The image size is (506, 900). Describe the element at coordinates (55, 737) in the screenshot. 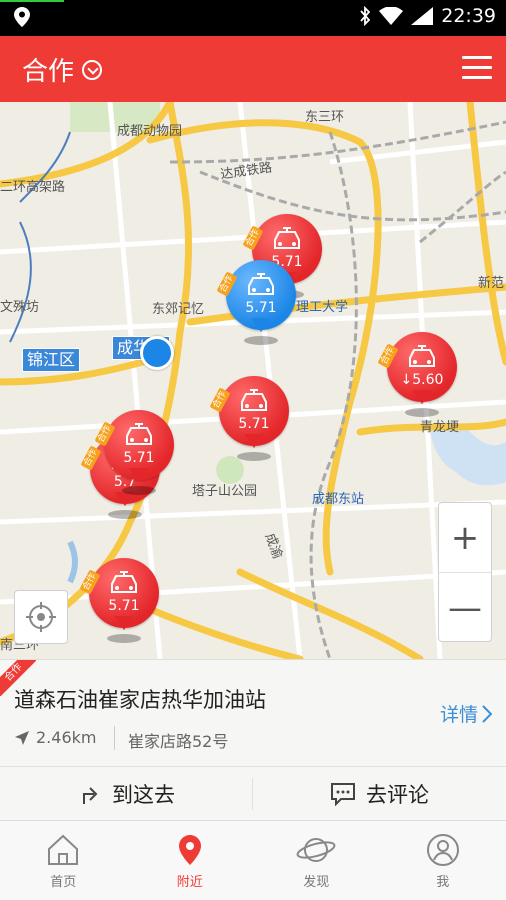

I see `station-distance: 2.46km` at that location.